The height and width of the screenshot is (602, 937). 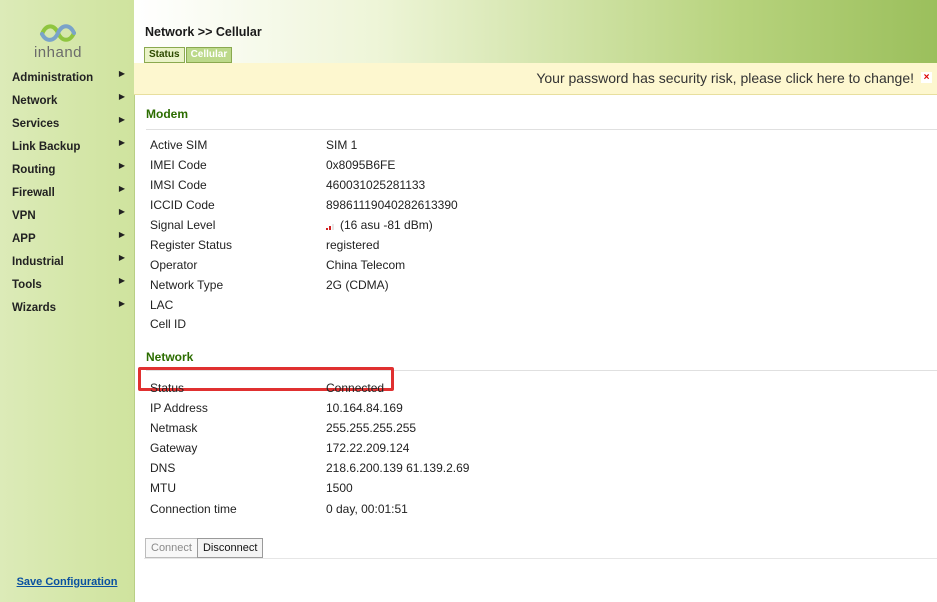 What do you see at coordinates (178, 165) in the screenshot?
I see `row-label: IMEI Code` at bounding box center [178, 165].